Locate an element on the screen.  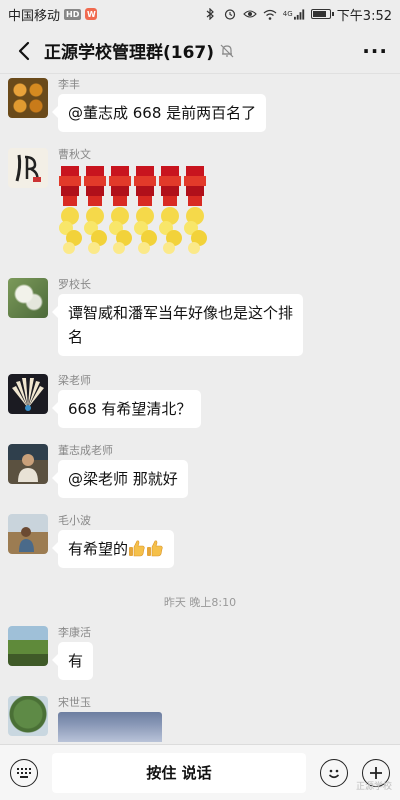
firecracker-sticker is located at coordinates (133, 211).